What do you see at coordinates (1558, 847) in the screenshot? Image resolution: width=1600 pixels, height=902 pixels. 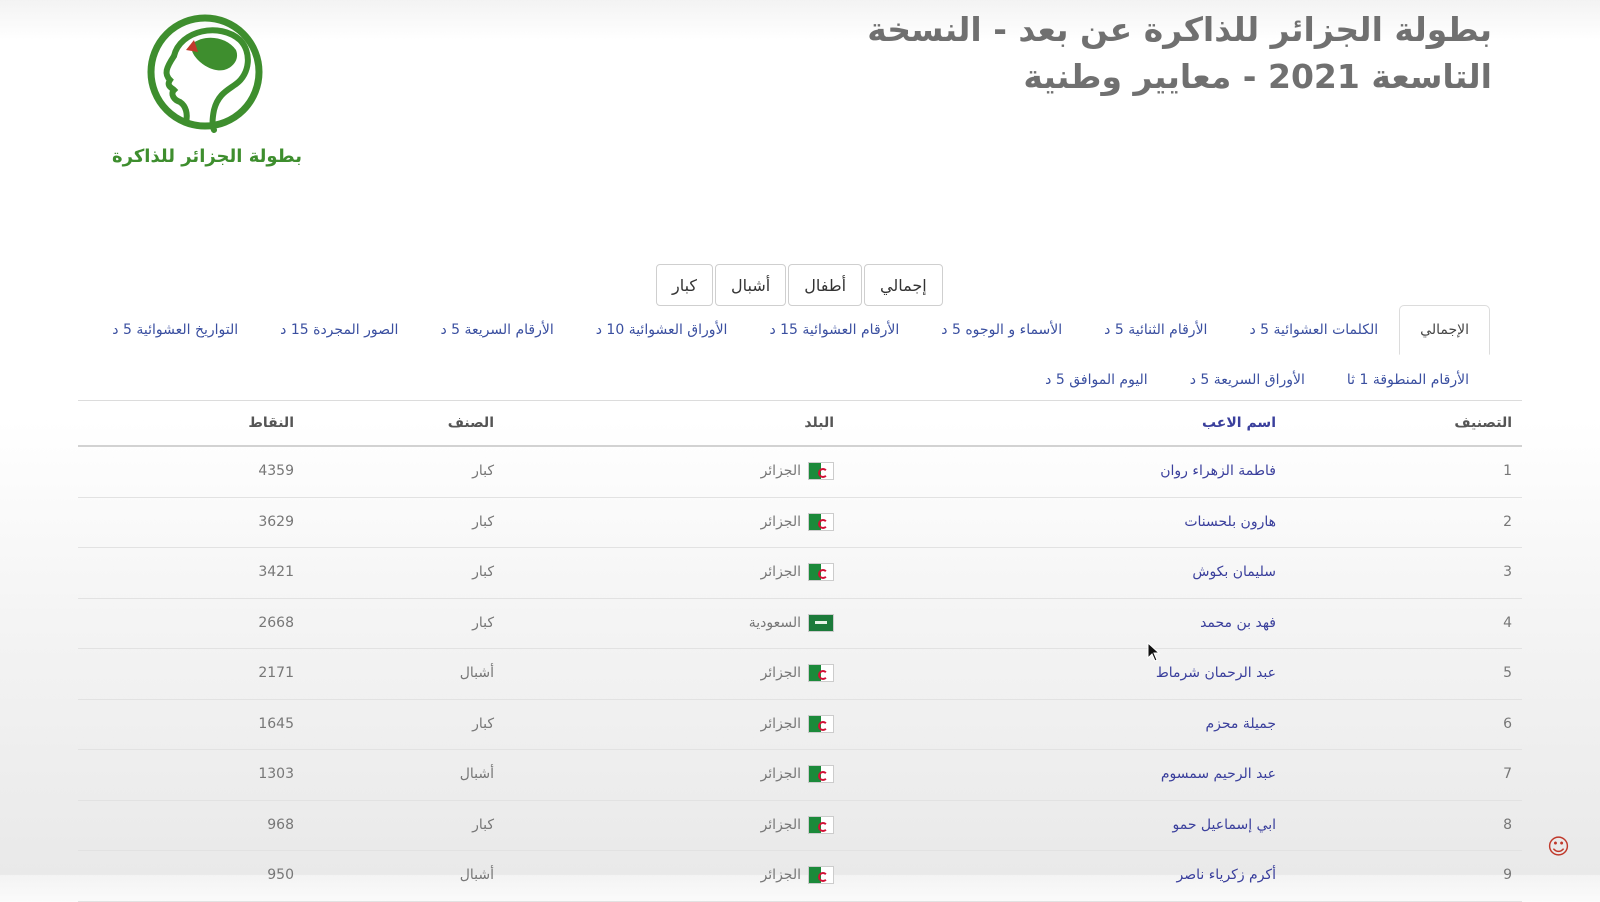 I see `channel-watermark-icon: ☺` at bounding box center [1558, 847].